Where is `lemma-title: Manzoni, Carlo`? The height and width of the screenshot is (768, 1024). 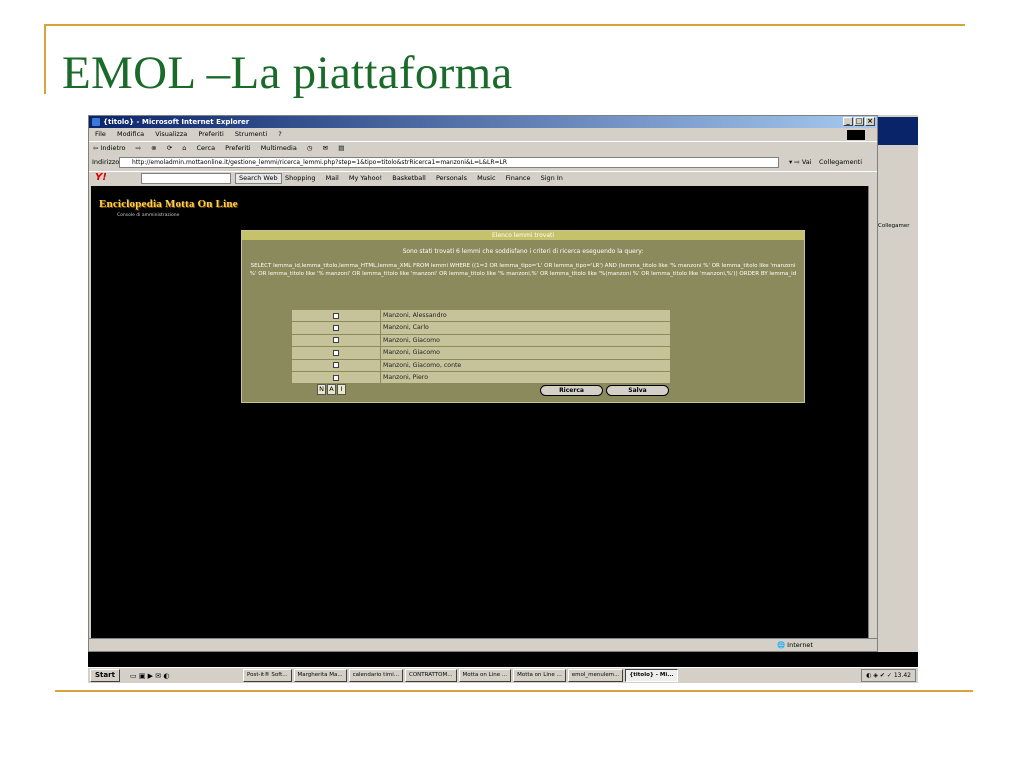 lemma-title: Manzoni, Carlo is located at coordinates (525, 328).